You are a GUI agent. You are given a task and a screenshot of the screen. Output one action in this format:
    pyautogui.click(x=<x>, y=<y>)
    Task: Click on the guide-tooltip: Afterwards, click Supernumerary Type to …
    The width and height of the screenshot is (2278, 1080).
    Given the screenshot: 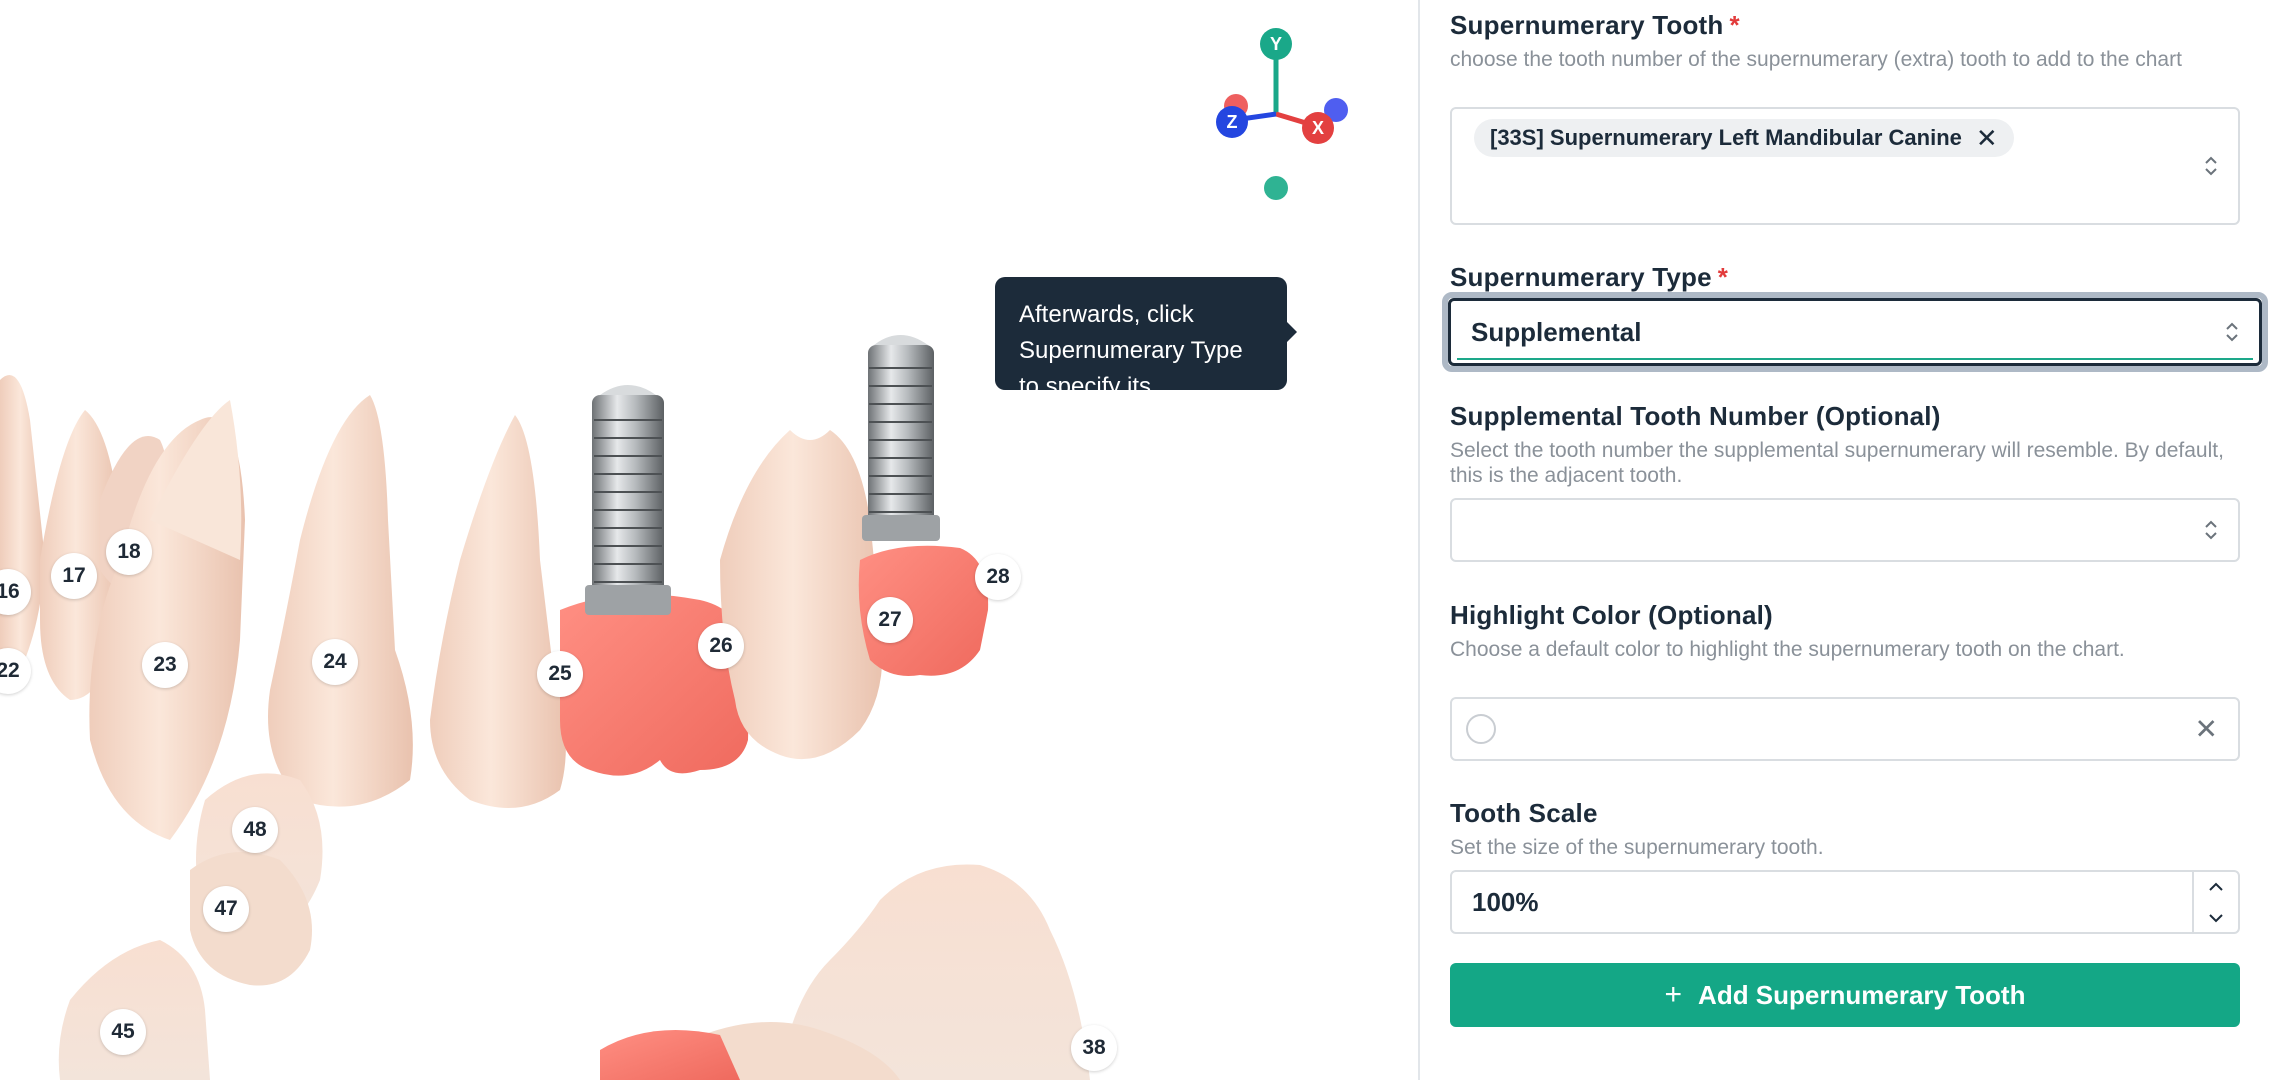 What is the action you would take?
    pyautogui.click(x=1146, y=356)
    